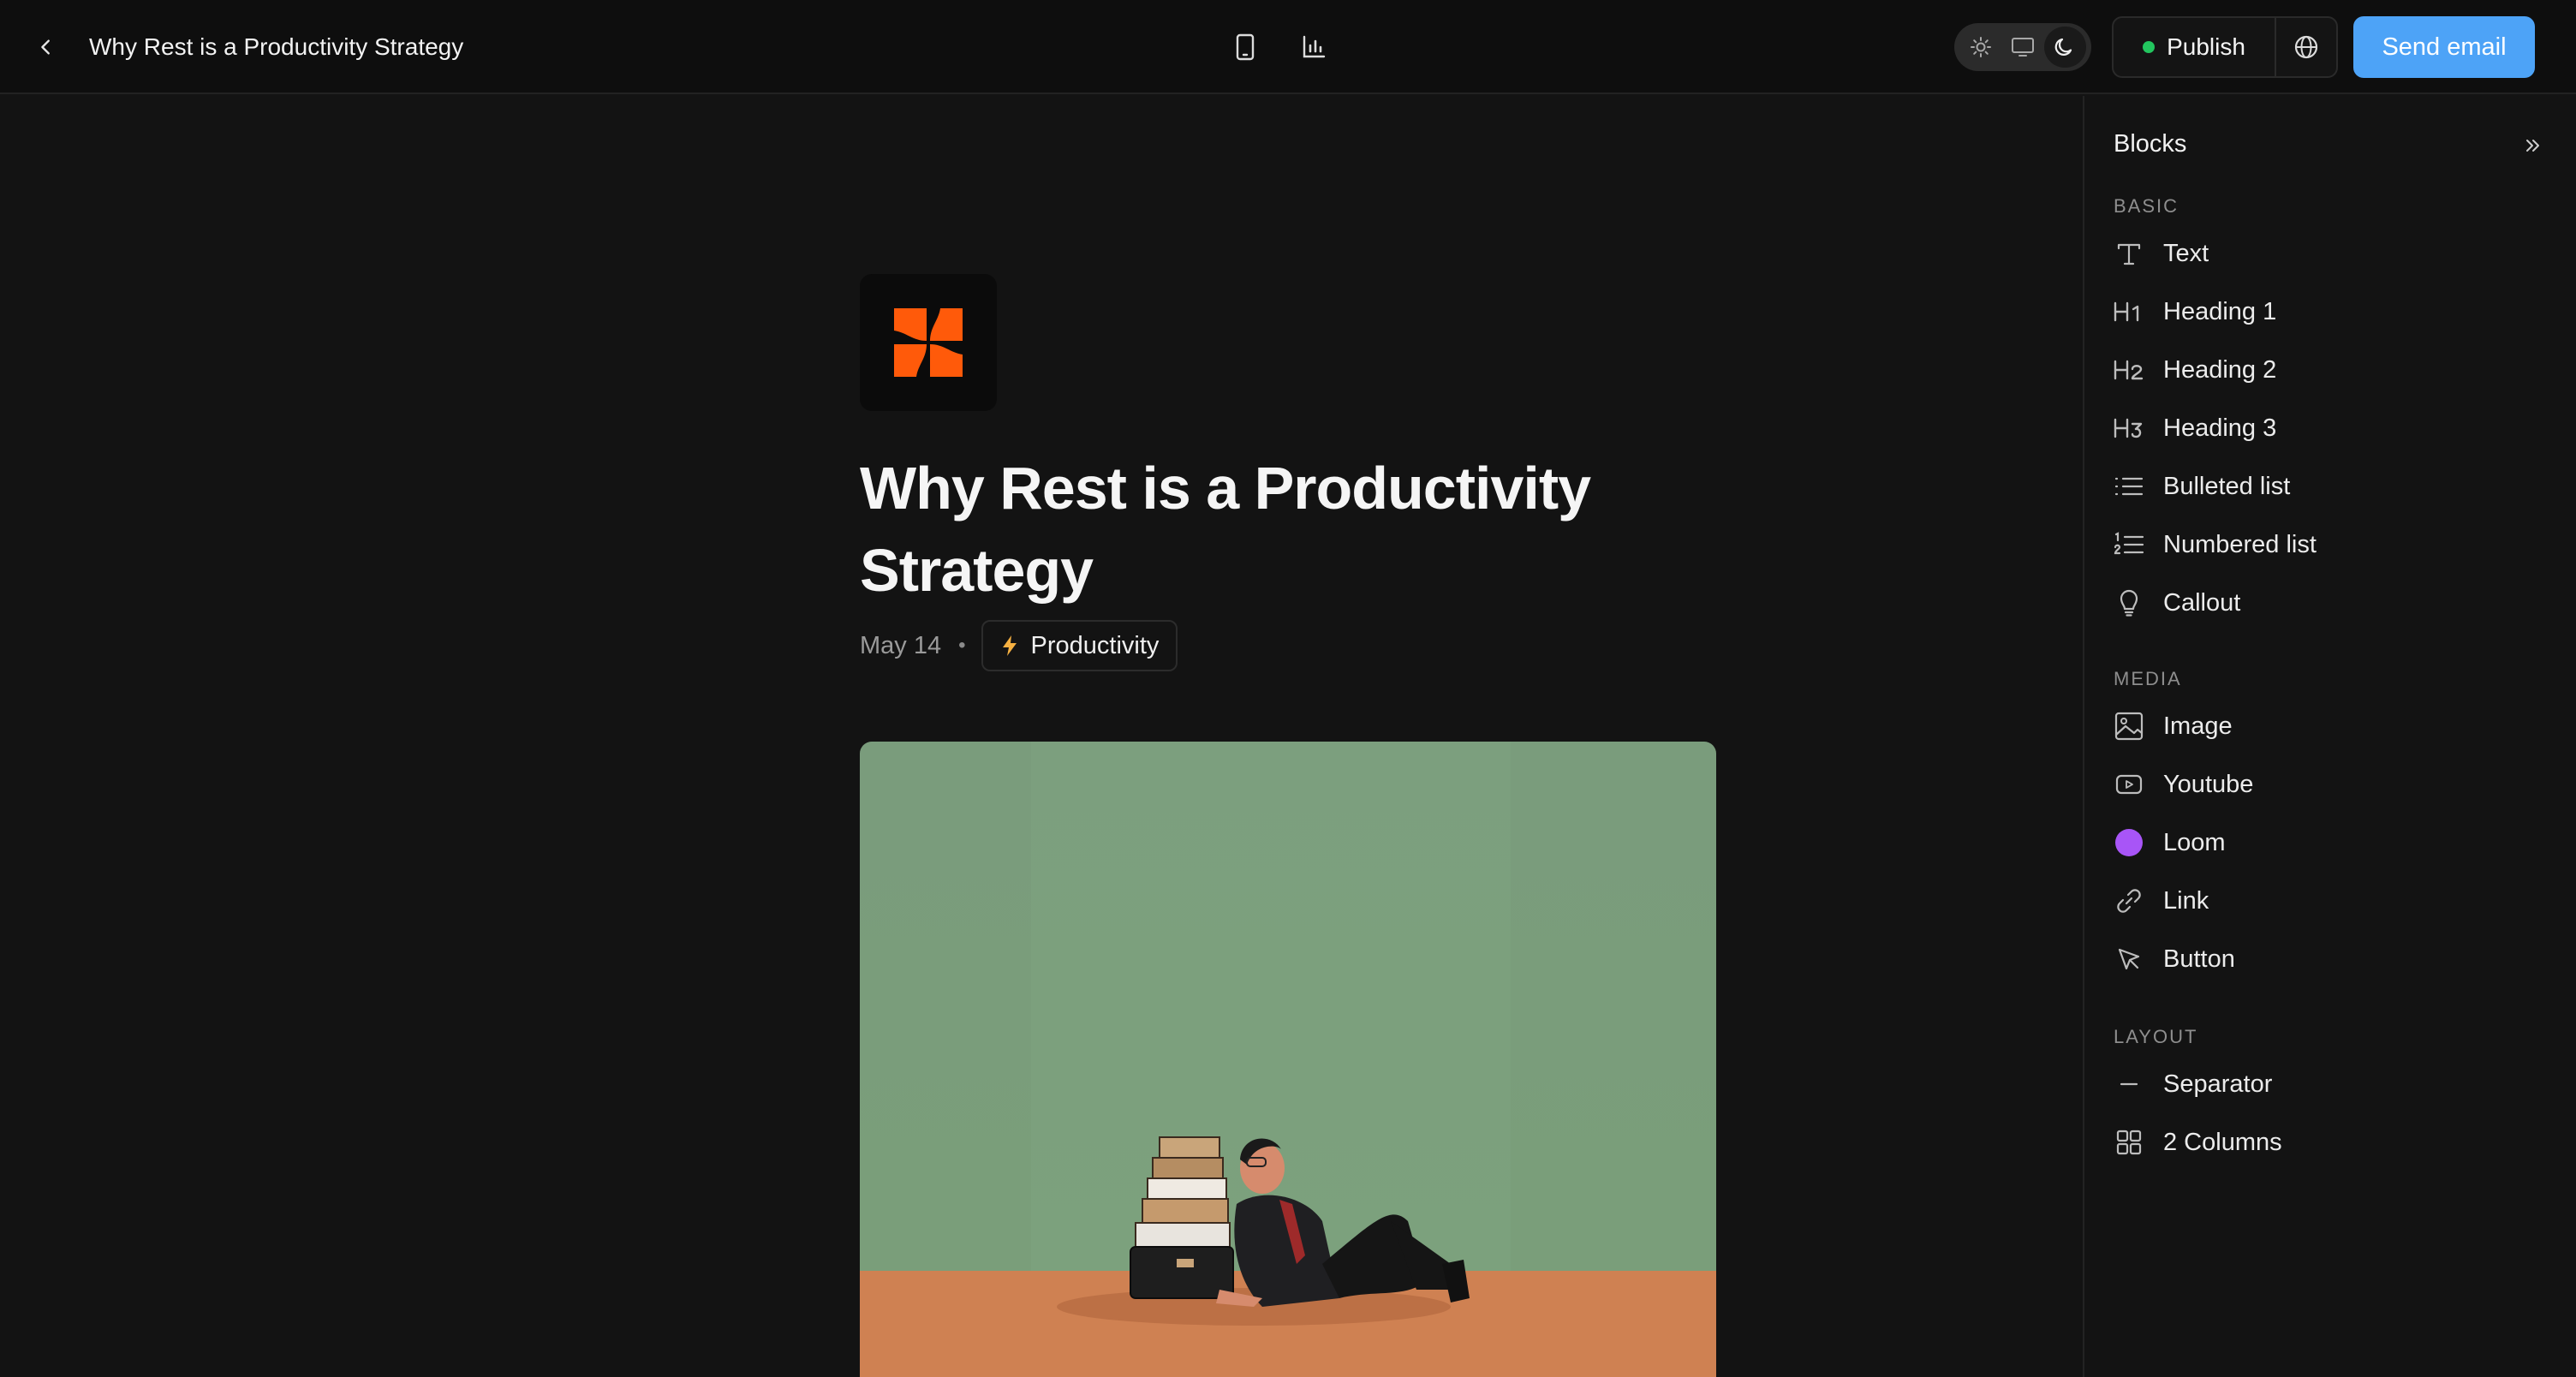 The width and height of the screenshot is (2576, 1377). I want to click on system-theme-option, so click(2022, 47).